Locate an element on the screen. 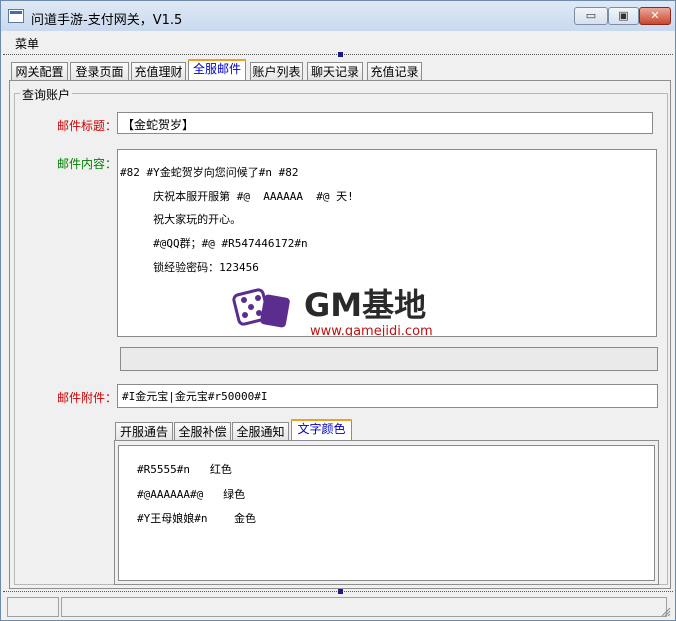 This screenshot has height=621, width=676. close-button: ✕ is located at coordinates (655, 16).